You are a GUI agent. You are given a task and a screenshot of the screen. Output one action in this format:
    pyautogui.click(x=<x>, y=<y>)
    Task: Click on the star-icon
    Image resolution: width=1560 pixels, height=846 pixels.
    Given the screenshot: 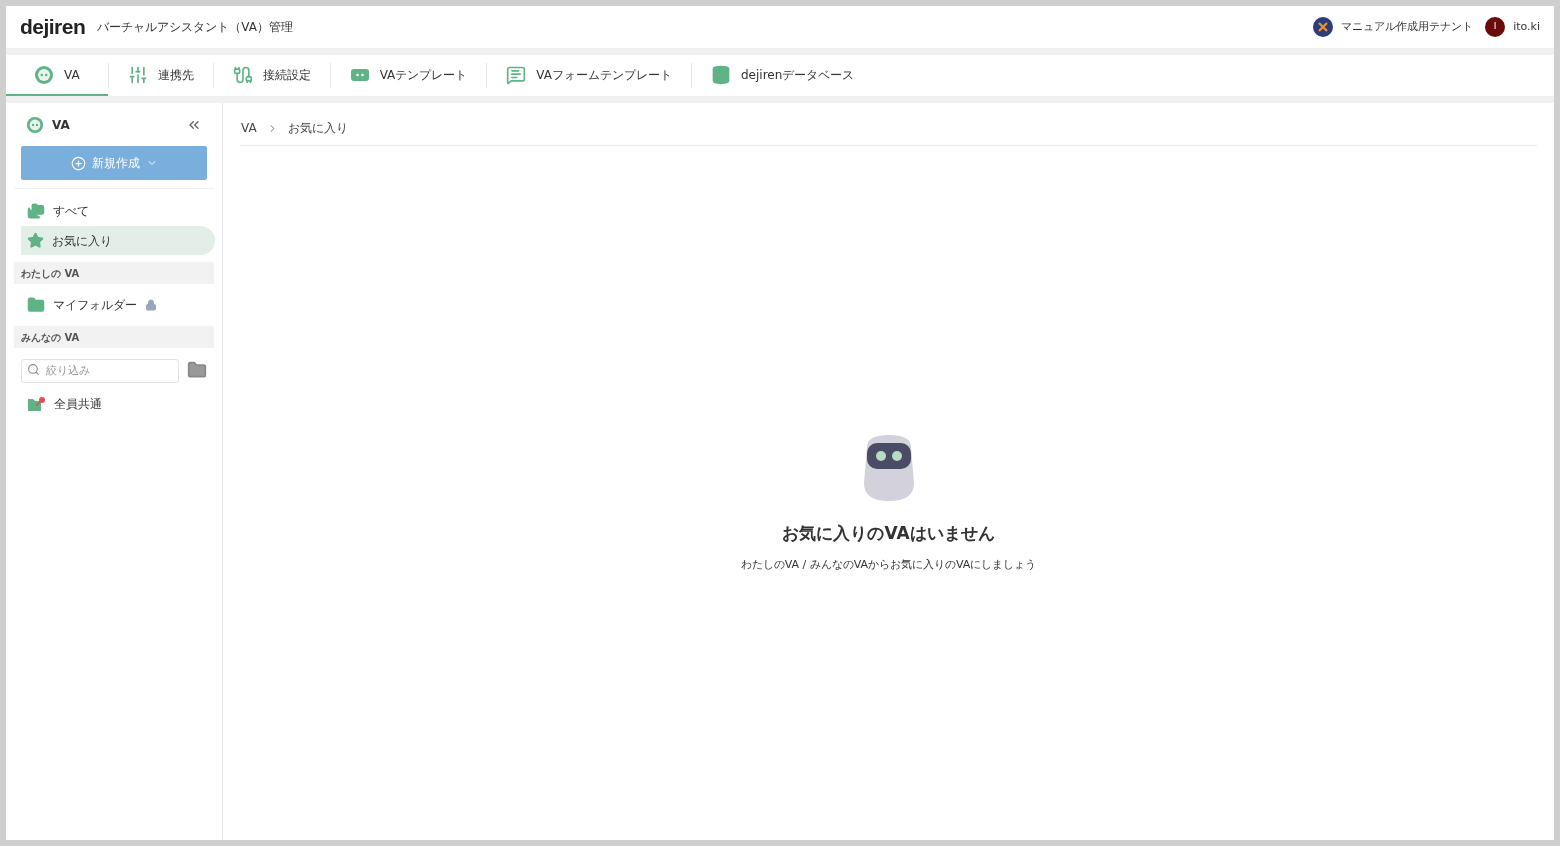 What is the action you would take?
    pyautogui.click(x=35, y=240)
    